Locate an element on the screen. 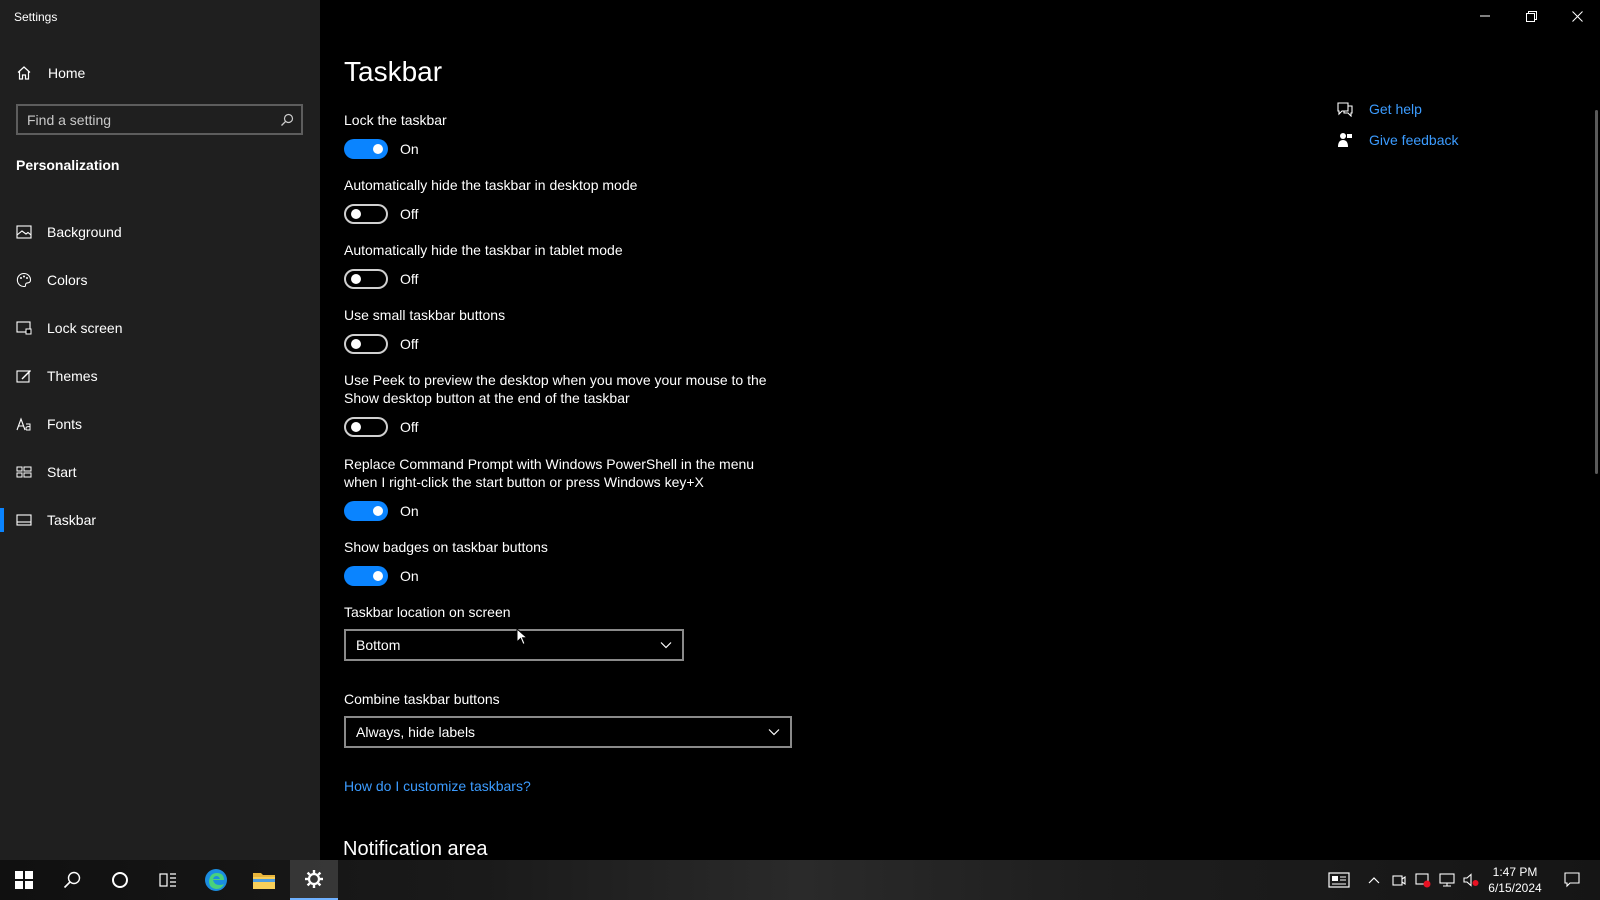 This screenshot has height=900, width=1600. setting-label: Lock the taskbar is located at coordinates (395, 120).